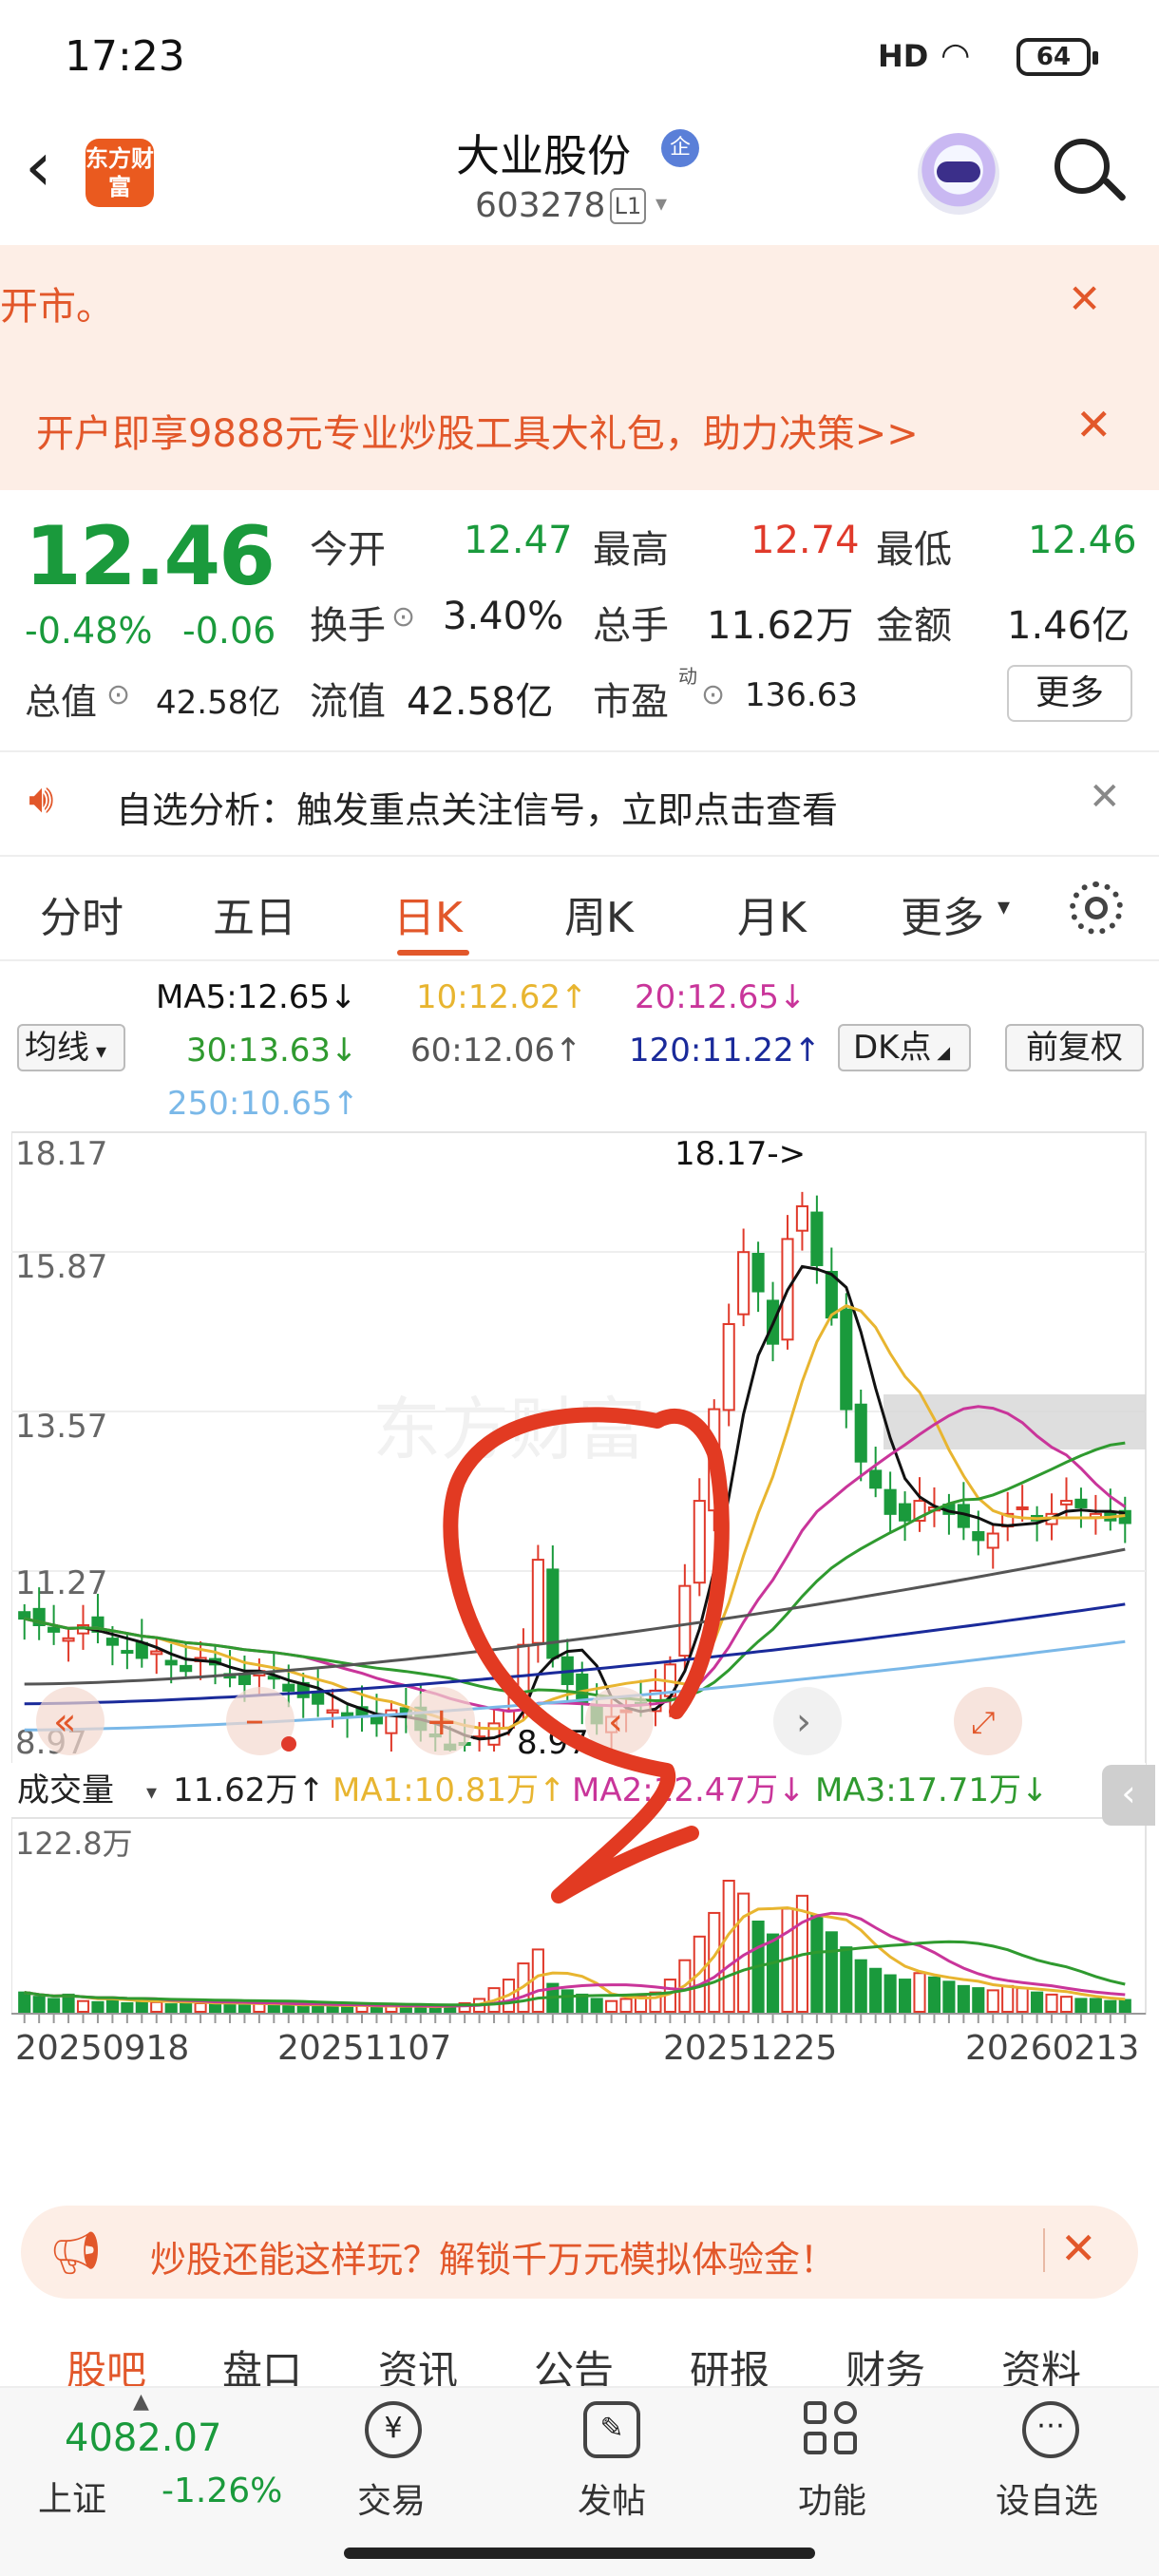  I want to click on highlight-zone, so click(1015, 1421).